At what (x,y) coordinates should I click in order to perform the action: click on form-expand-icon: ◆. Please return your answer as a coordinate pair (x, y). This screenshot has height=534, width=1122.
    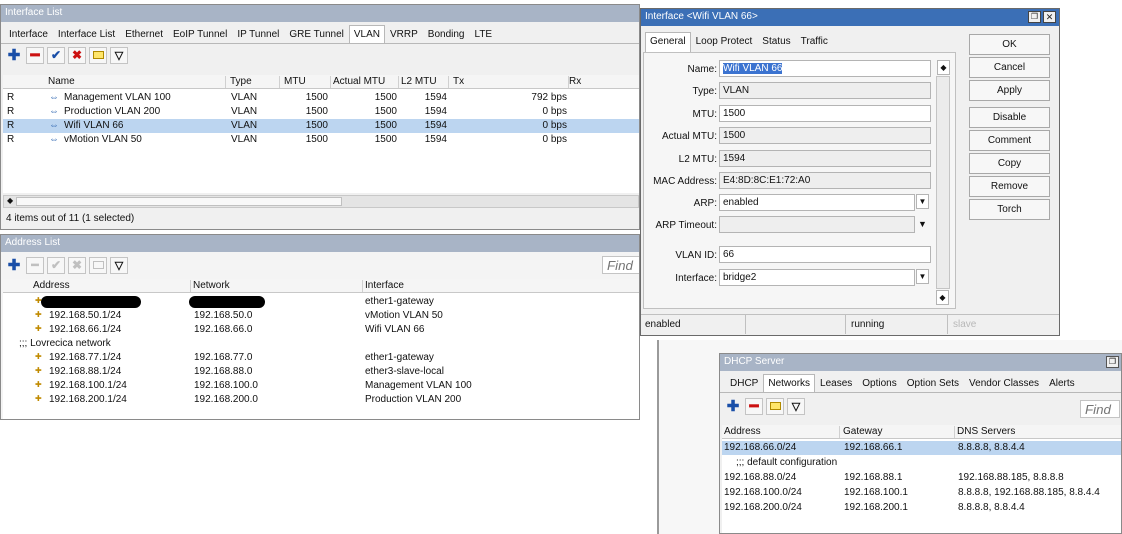
    Looking at the image, I should click on (942, 297).